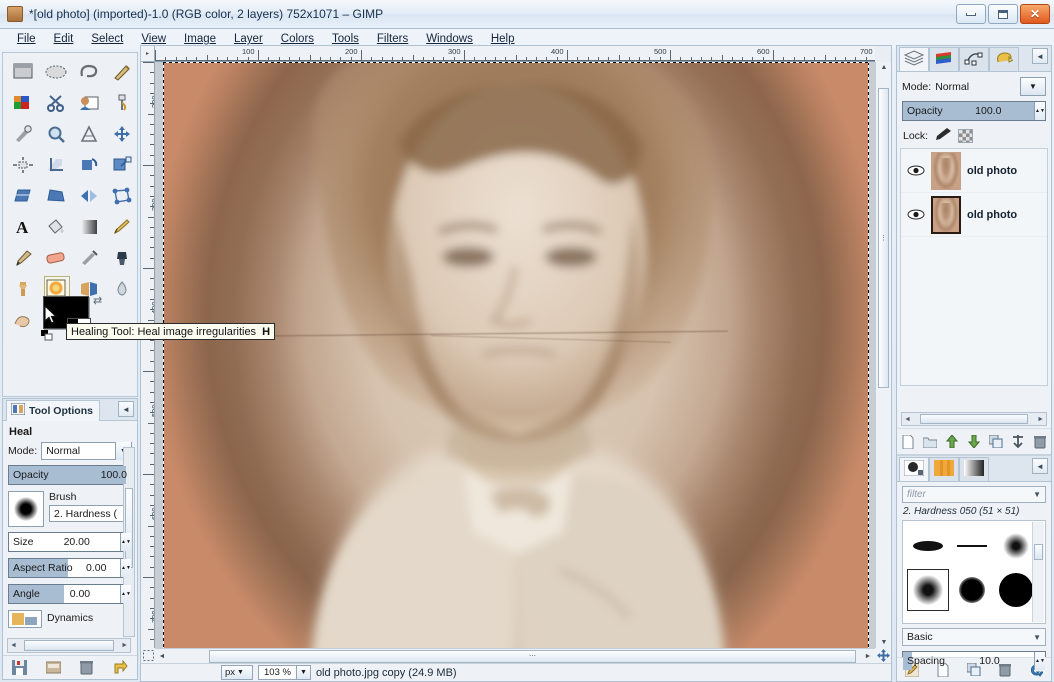 The width and height of the screenshot is (1054, 682). I want to click on horizontal-ruler: 100 200 300 400 500 600 700, so click(515, 54).